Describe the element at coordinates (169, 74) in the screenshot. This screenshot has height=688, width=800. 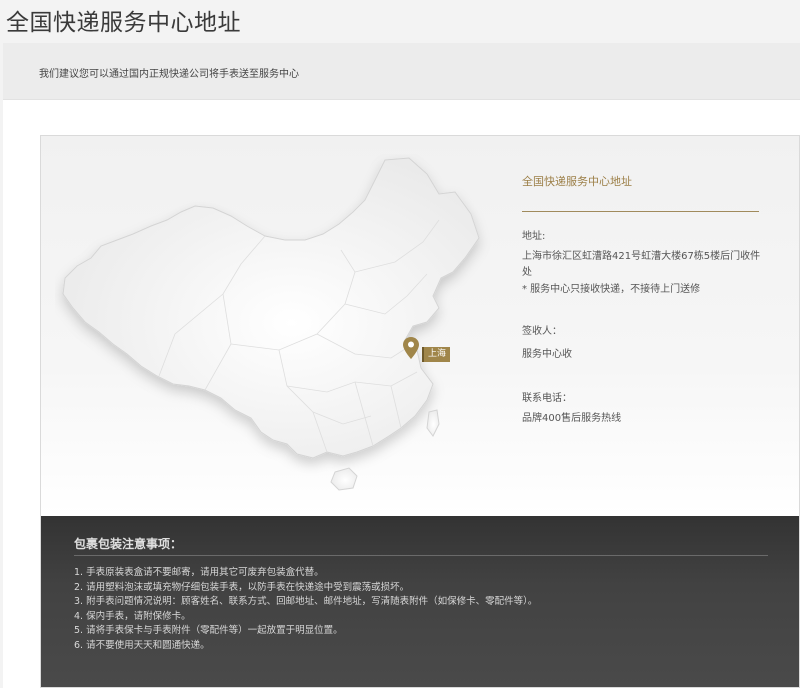
I see `intro-text: 我们建议您可以通过国内正规快递公司将手表送至服务中心` at that location.